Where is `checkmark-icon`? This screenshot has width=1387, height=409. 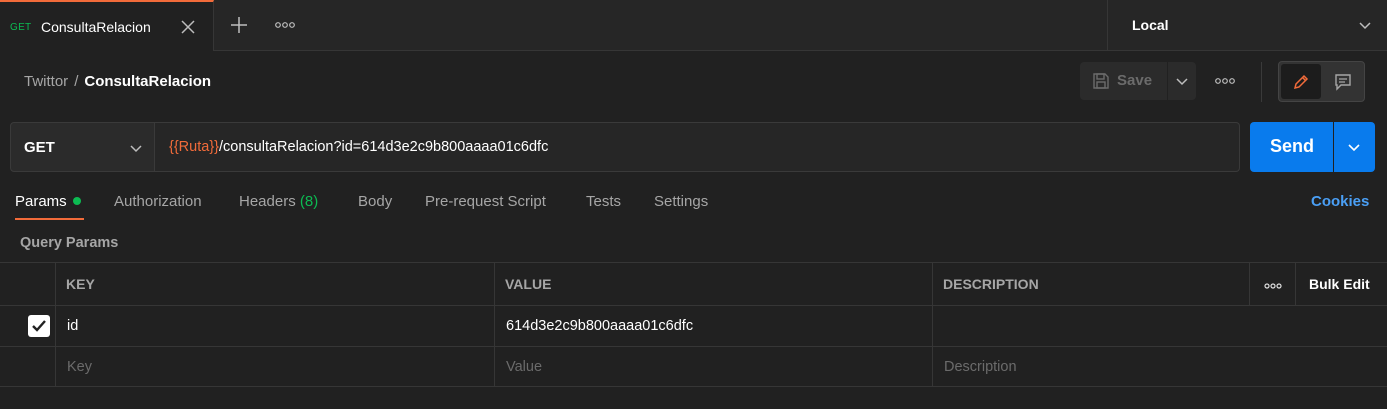 checkmark-icon is located at coordinates (39, 326).